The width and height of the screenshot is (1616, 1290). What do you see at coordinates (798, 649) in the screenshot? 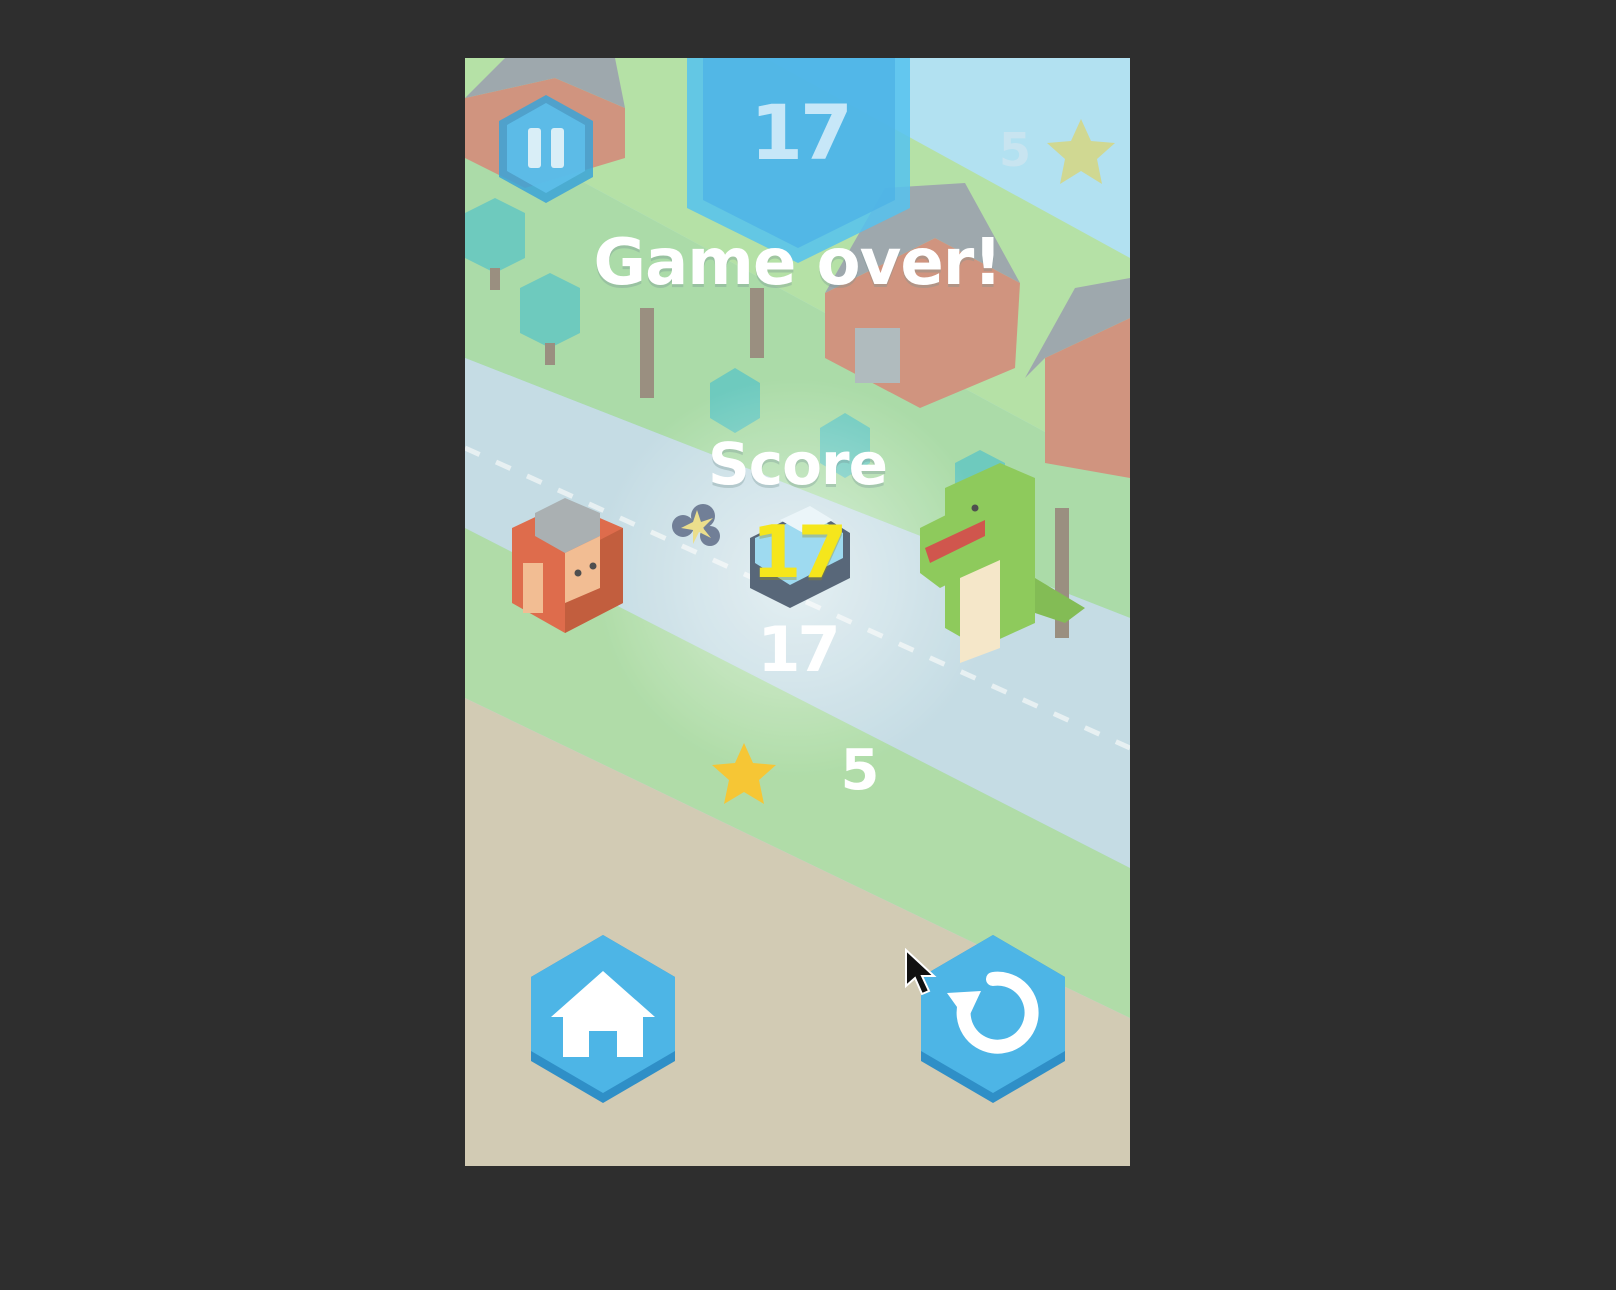
I see `best-score: 17` at bounding box center [798, 649].